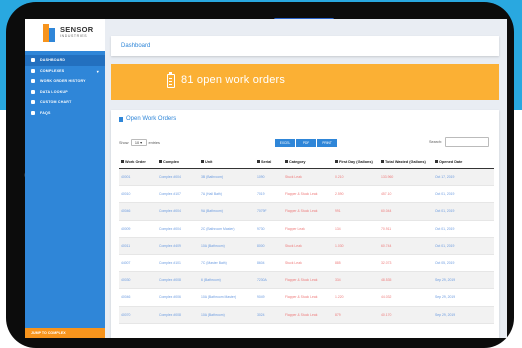 This screenshot has height=348, width=522. What do you see at coordinates (327, 143) in the screenshot?
I see `print-button: PRINT` at bounding box center [327, 143].